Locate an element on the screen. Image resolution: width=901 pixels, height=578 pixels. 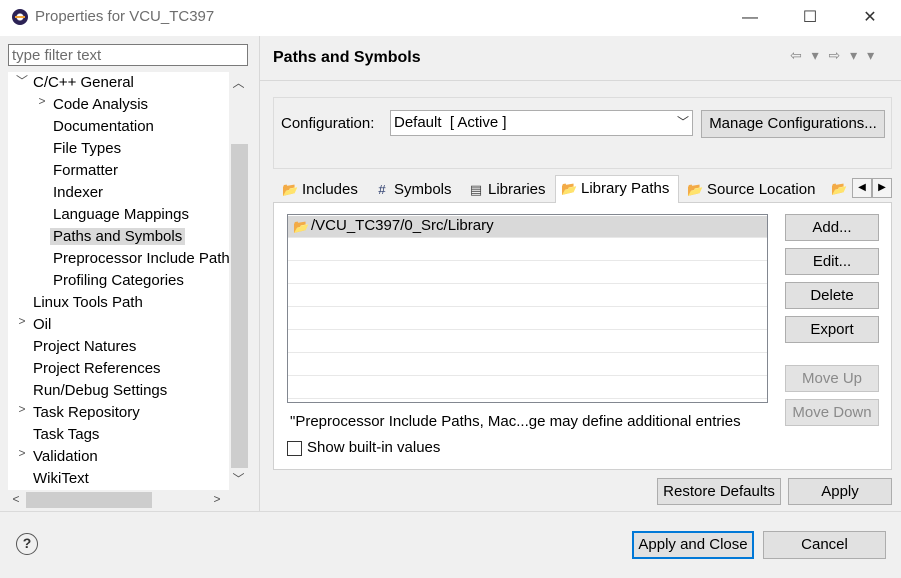
maximize-button: ☐ is located at coordinates (810, 18).